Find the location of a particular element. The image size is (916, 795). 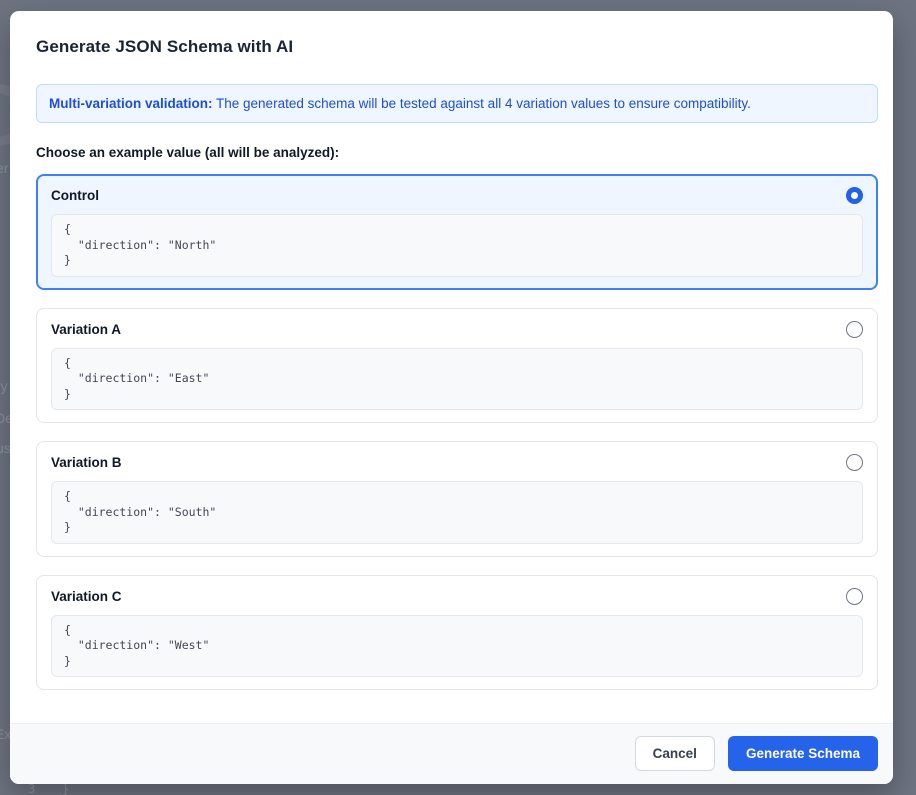

option-header: Control is located at coordinates (457, 195).